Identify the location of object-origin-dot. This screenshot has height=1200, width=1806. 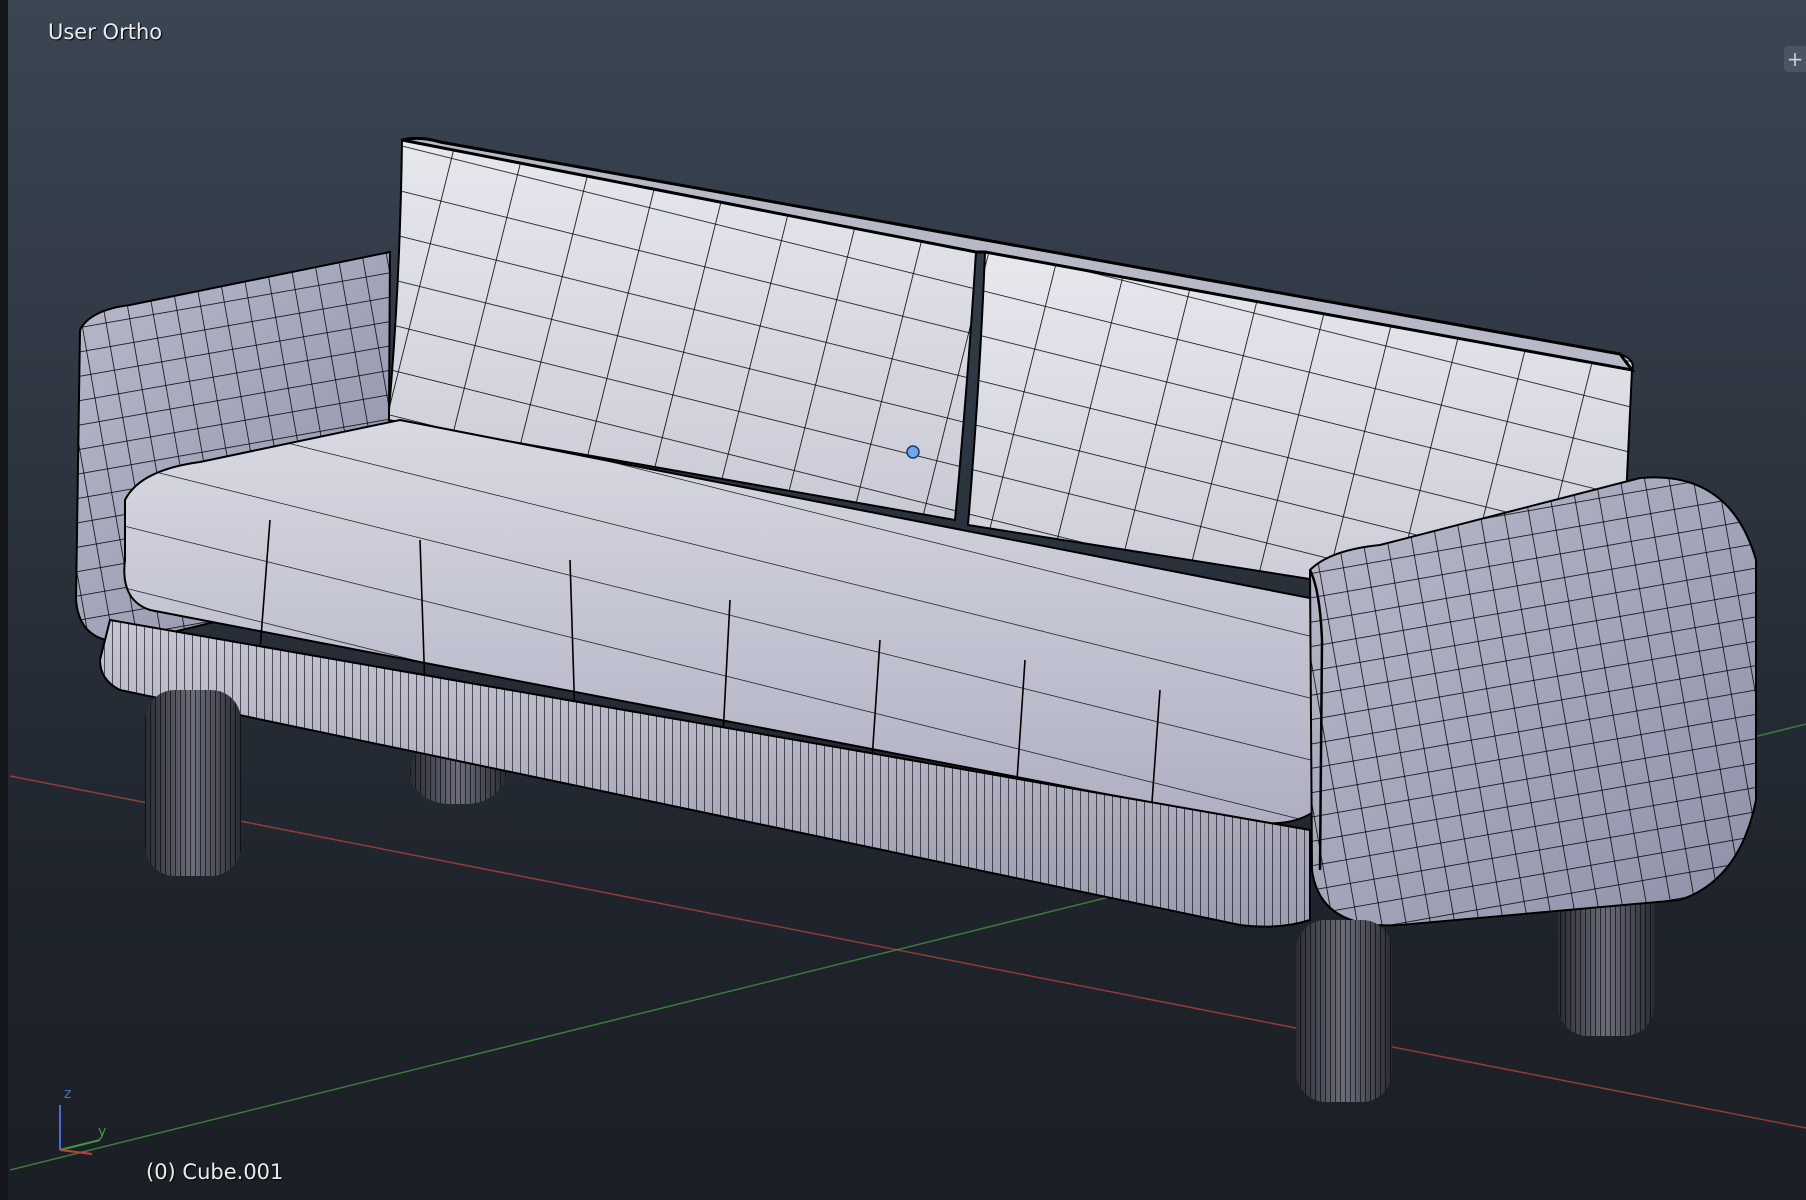
(913, 452).